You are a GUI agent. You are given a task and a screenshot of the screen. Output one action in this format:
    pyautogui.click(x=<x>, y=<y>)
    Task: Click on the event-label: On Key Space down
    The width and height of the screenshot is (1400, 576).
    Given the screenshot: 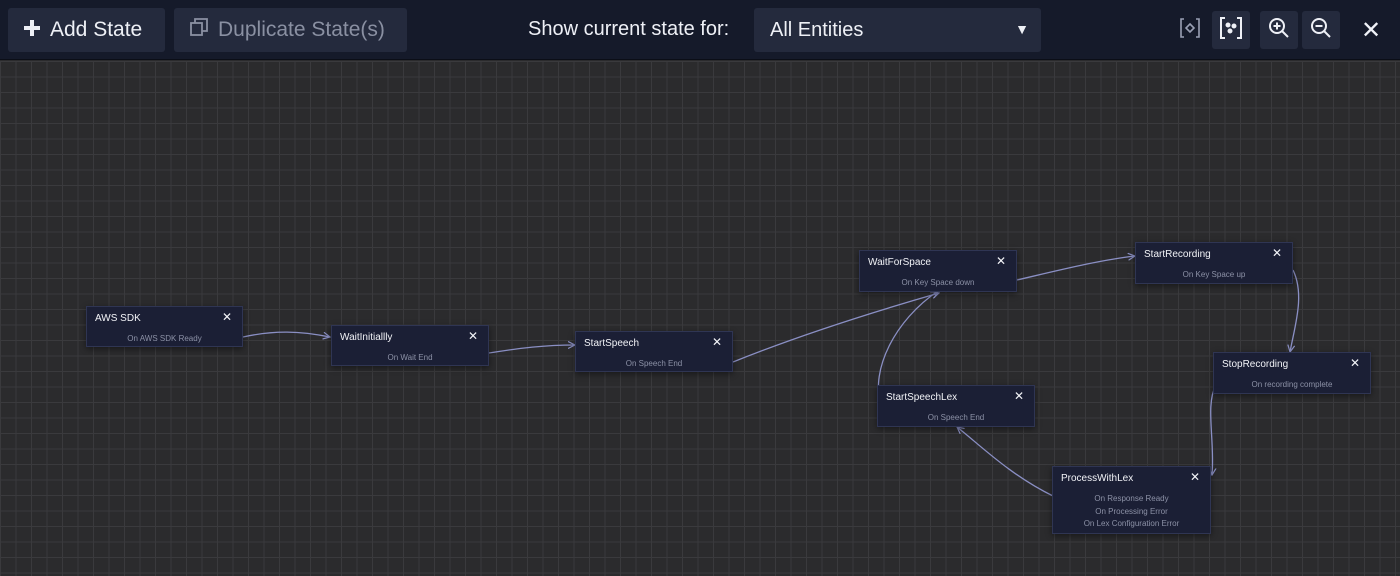 What is the action you would take?
    pyautogui.click(x=938, y=282)
    